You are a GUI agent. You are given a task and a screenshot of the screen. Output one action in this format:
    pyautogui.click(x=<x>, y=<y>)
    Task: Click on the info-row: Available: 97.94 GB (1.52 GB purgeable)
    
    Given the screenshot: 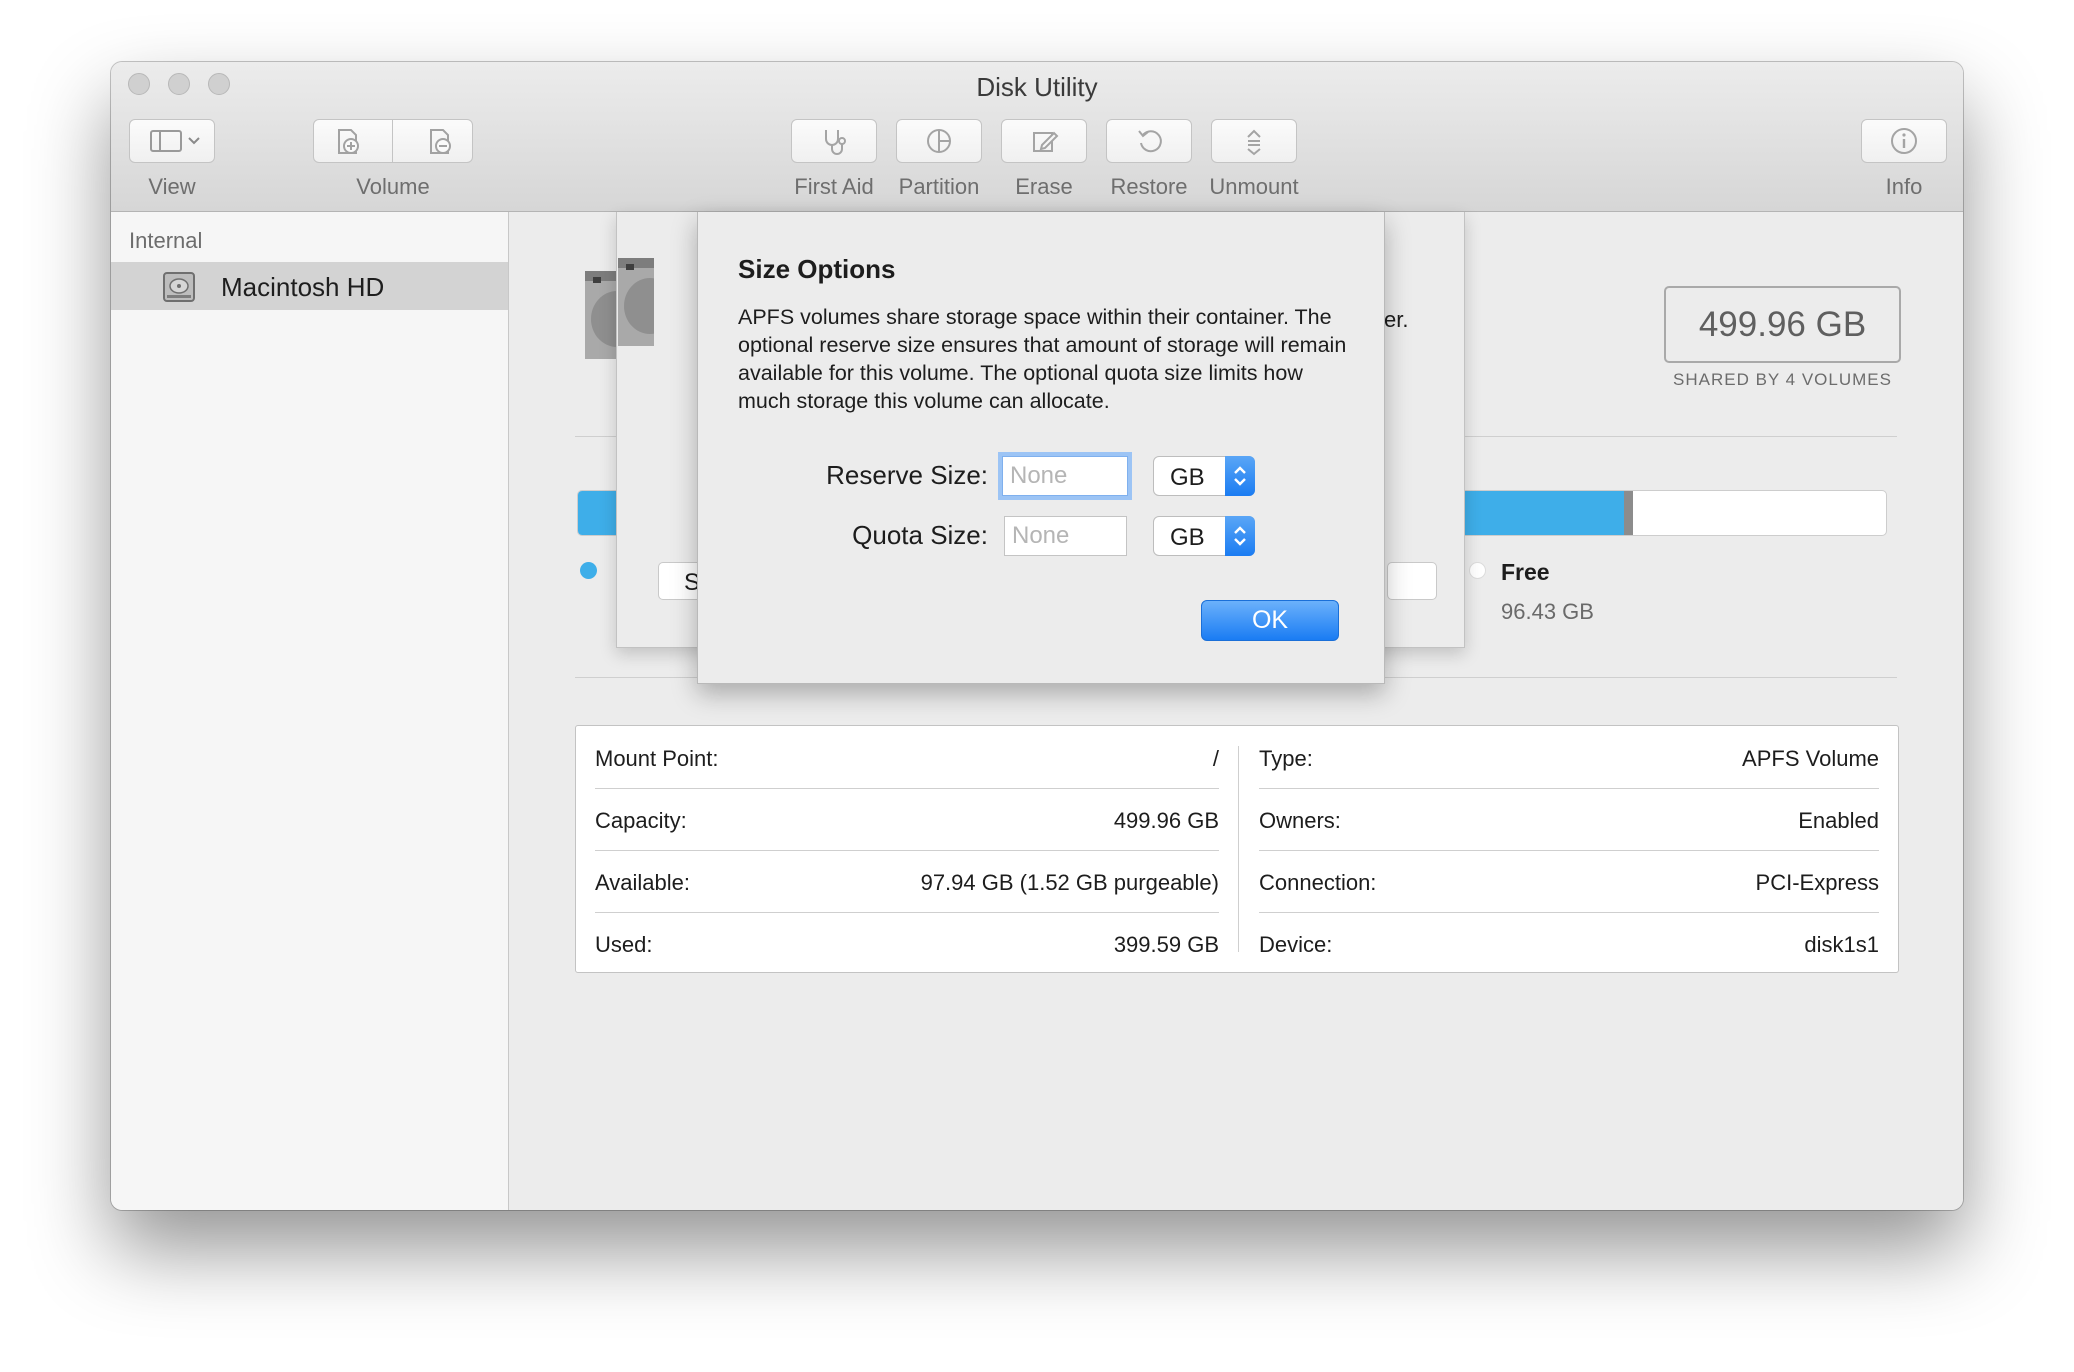 What is the action you would take?
    pyautogui.click(x=907, y=881)
    